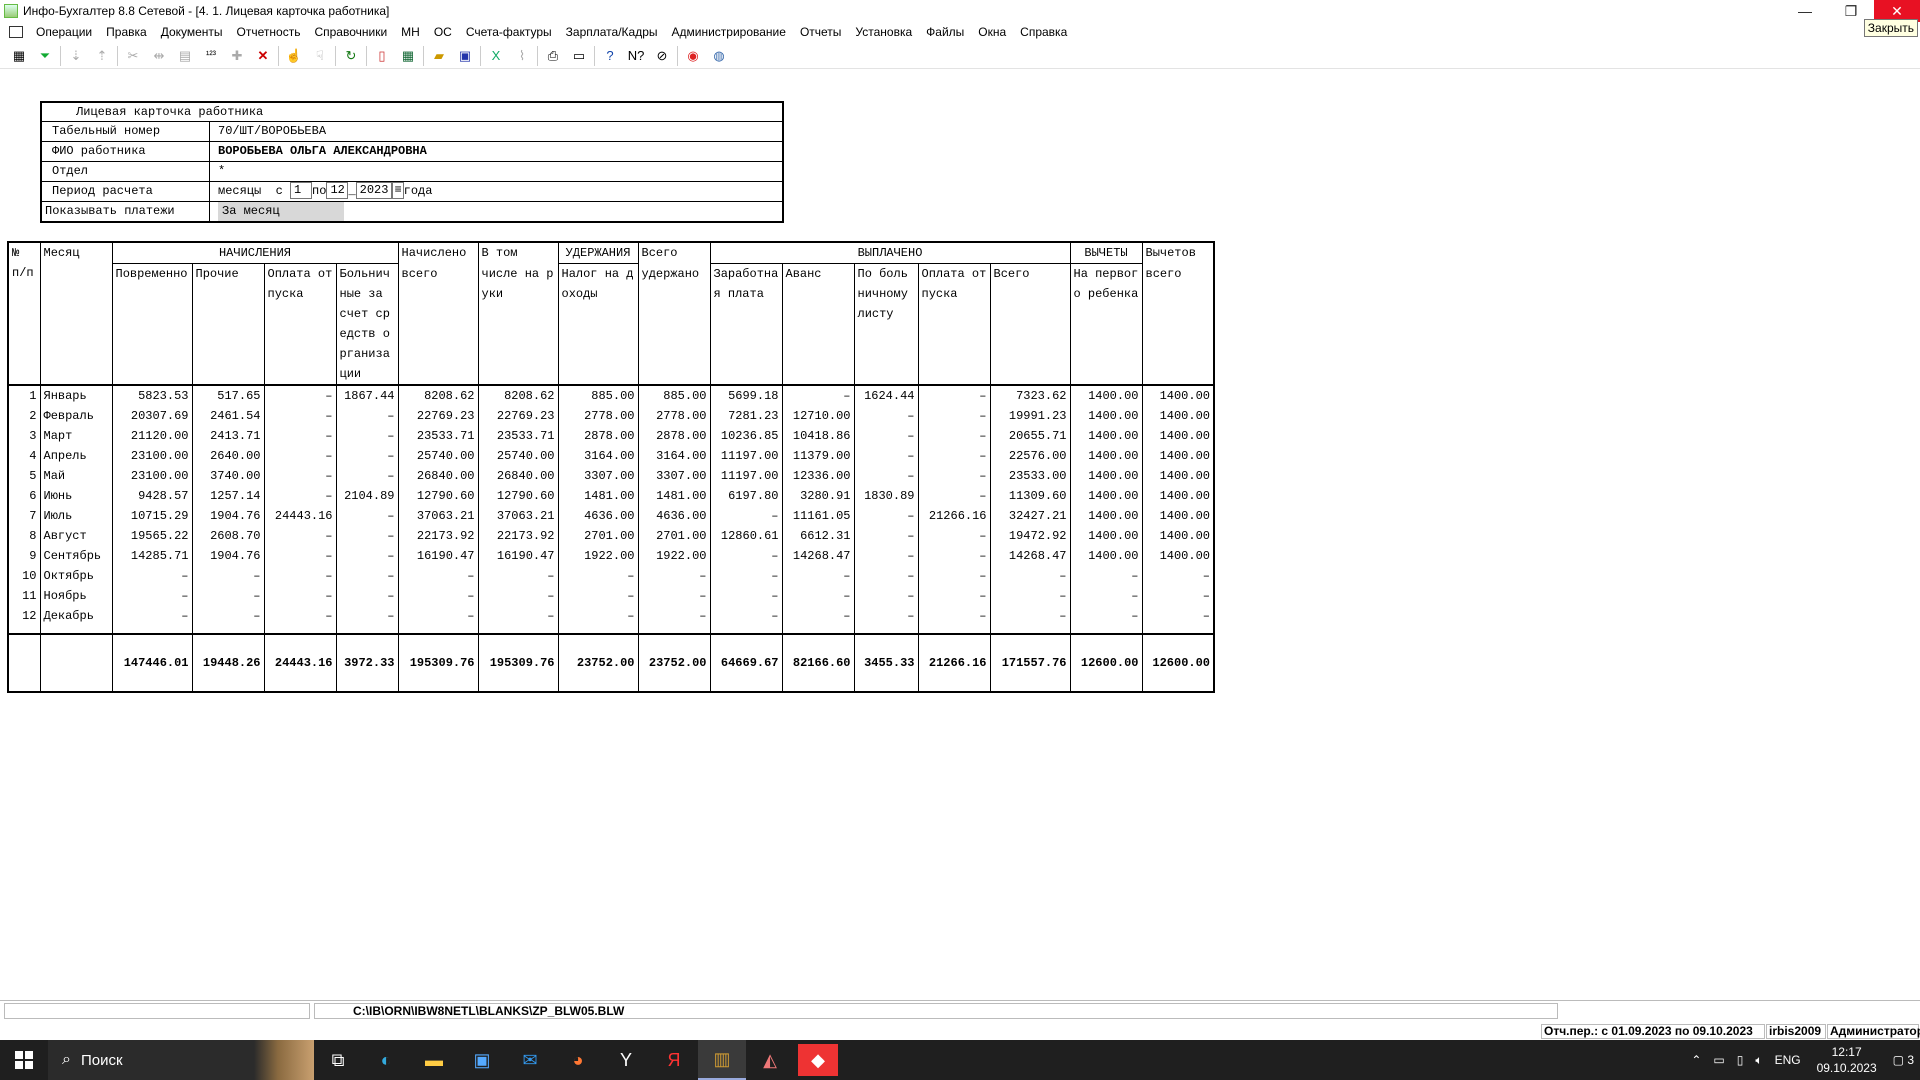 This screenshot has width=1920, height=1080. I want to click on status-panel, so click(157, 1011).